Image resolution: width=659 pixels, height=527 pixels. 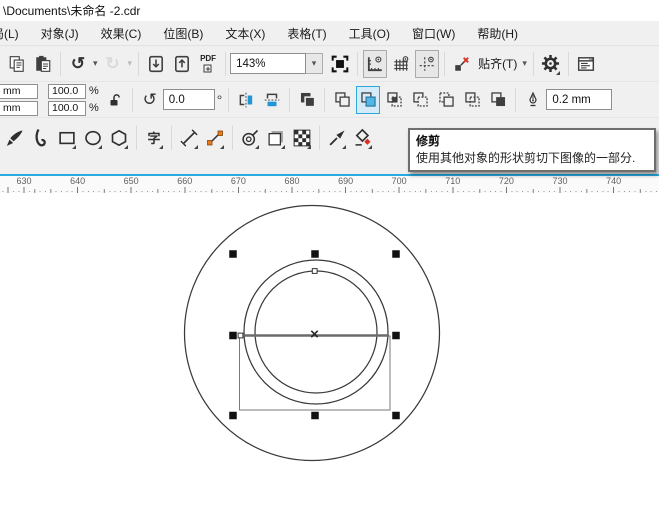 I want to click on intersect-button, so click(x=394, y=100).